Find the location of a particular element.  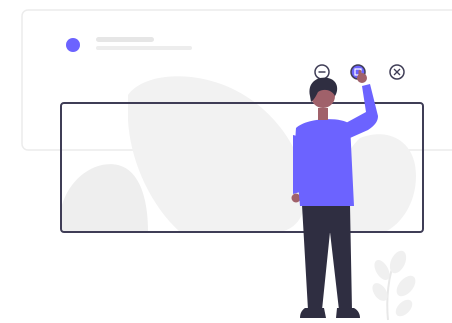

person-shoe-right is located at coordinates (348, 313).